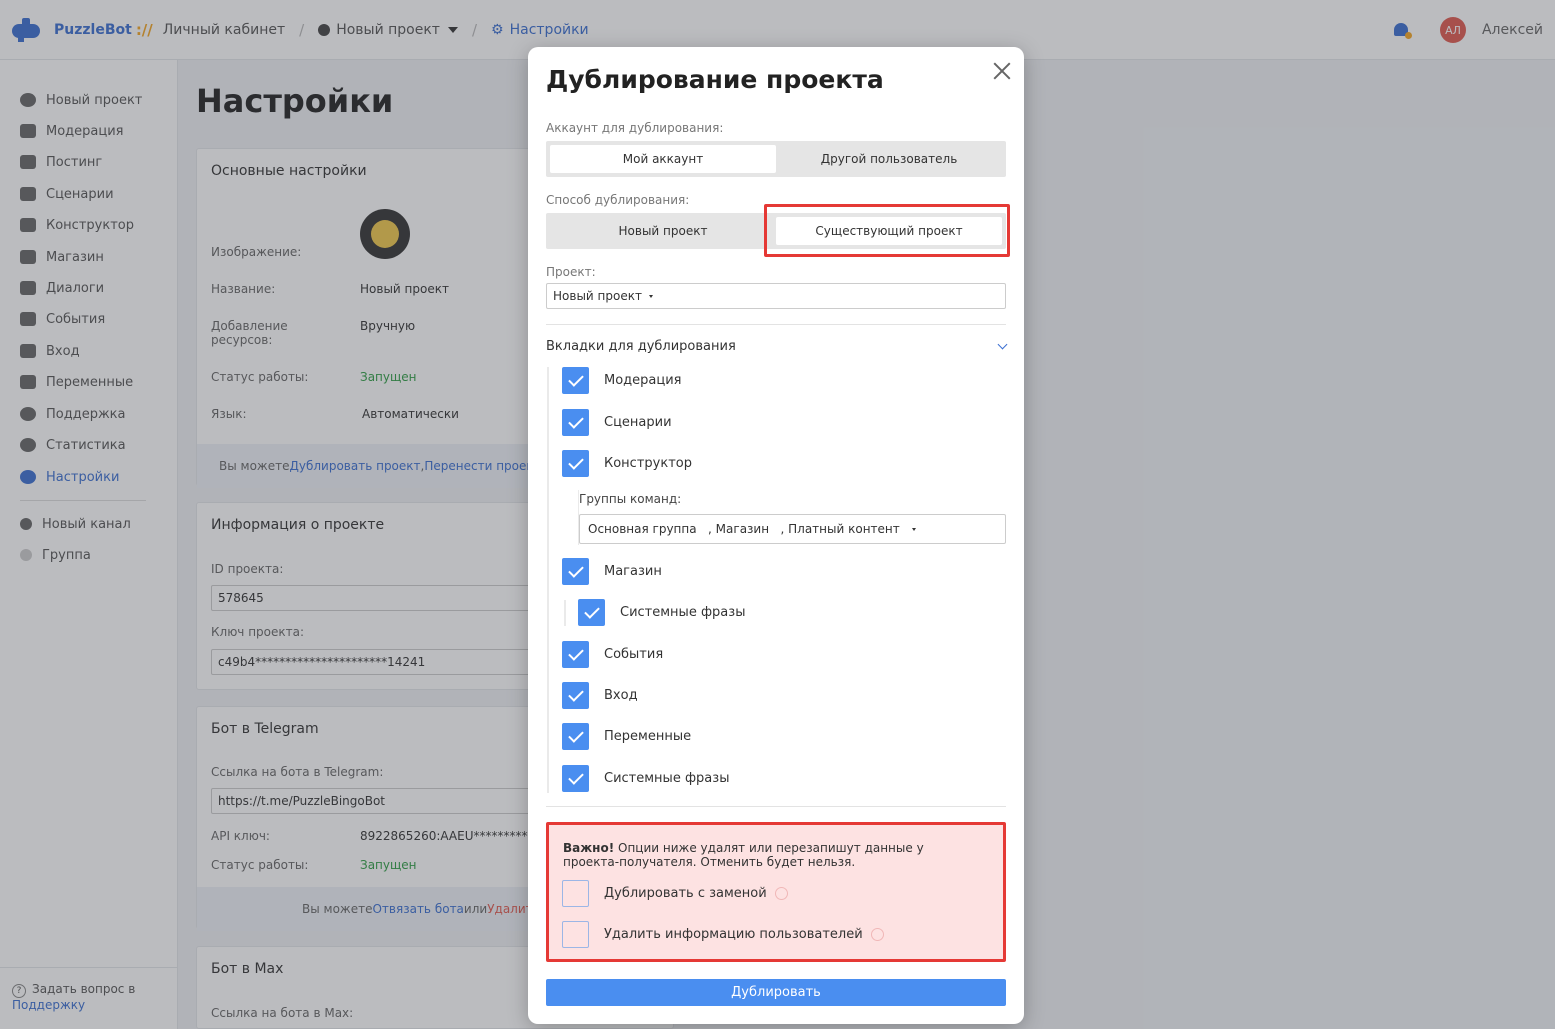  Describe the element at coordinates (621, 695) in the screenshot. I see `checkbox-label: Вход` at that location.